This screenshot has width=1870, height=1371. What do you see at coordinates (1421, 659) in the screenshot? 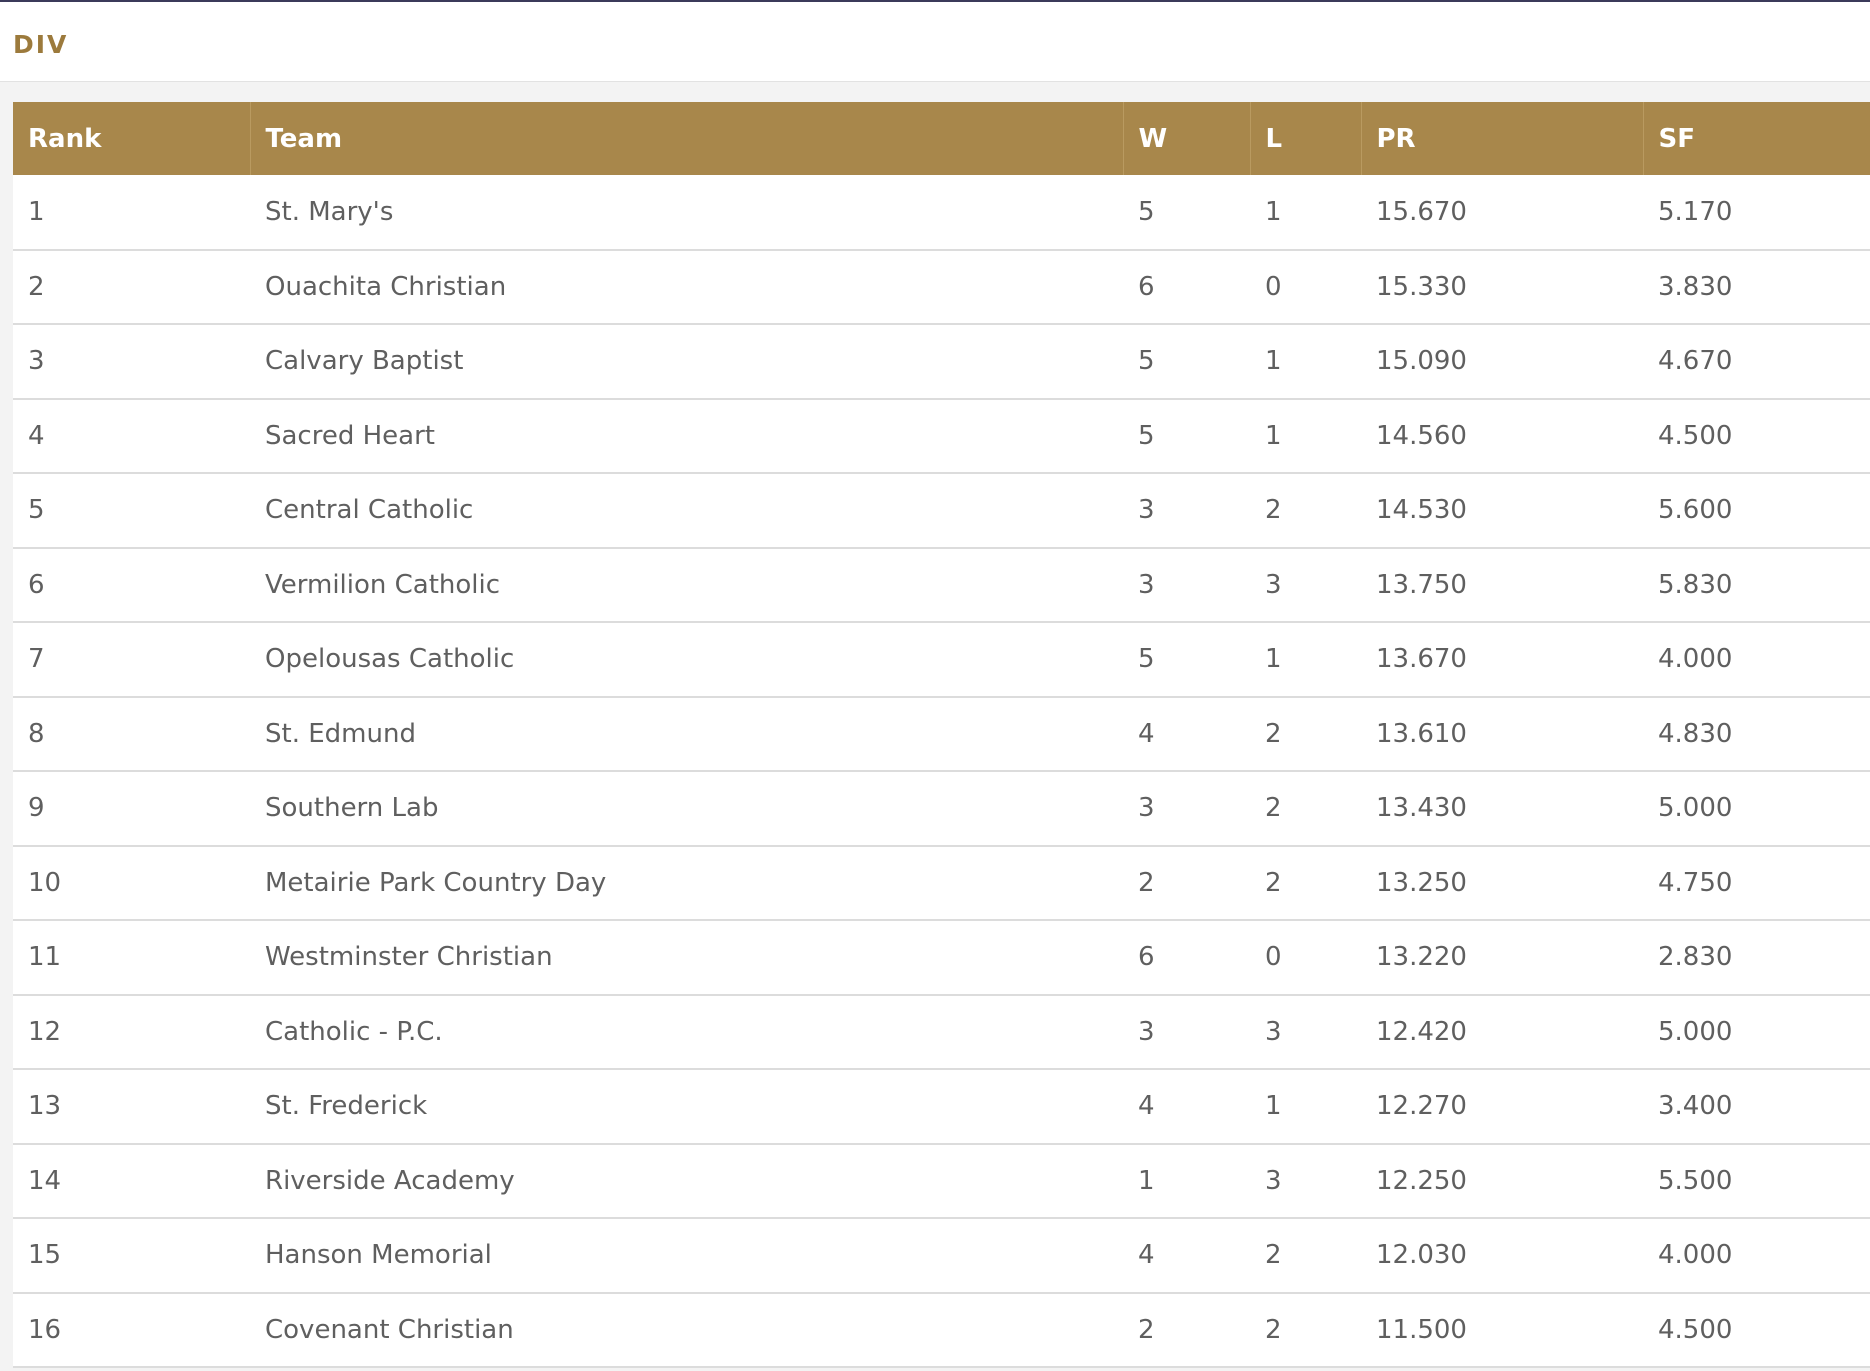
I see `power-rating-cell: 13.670` at bounding box center [1421, 659].